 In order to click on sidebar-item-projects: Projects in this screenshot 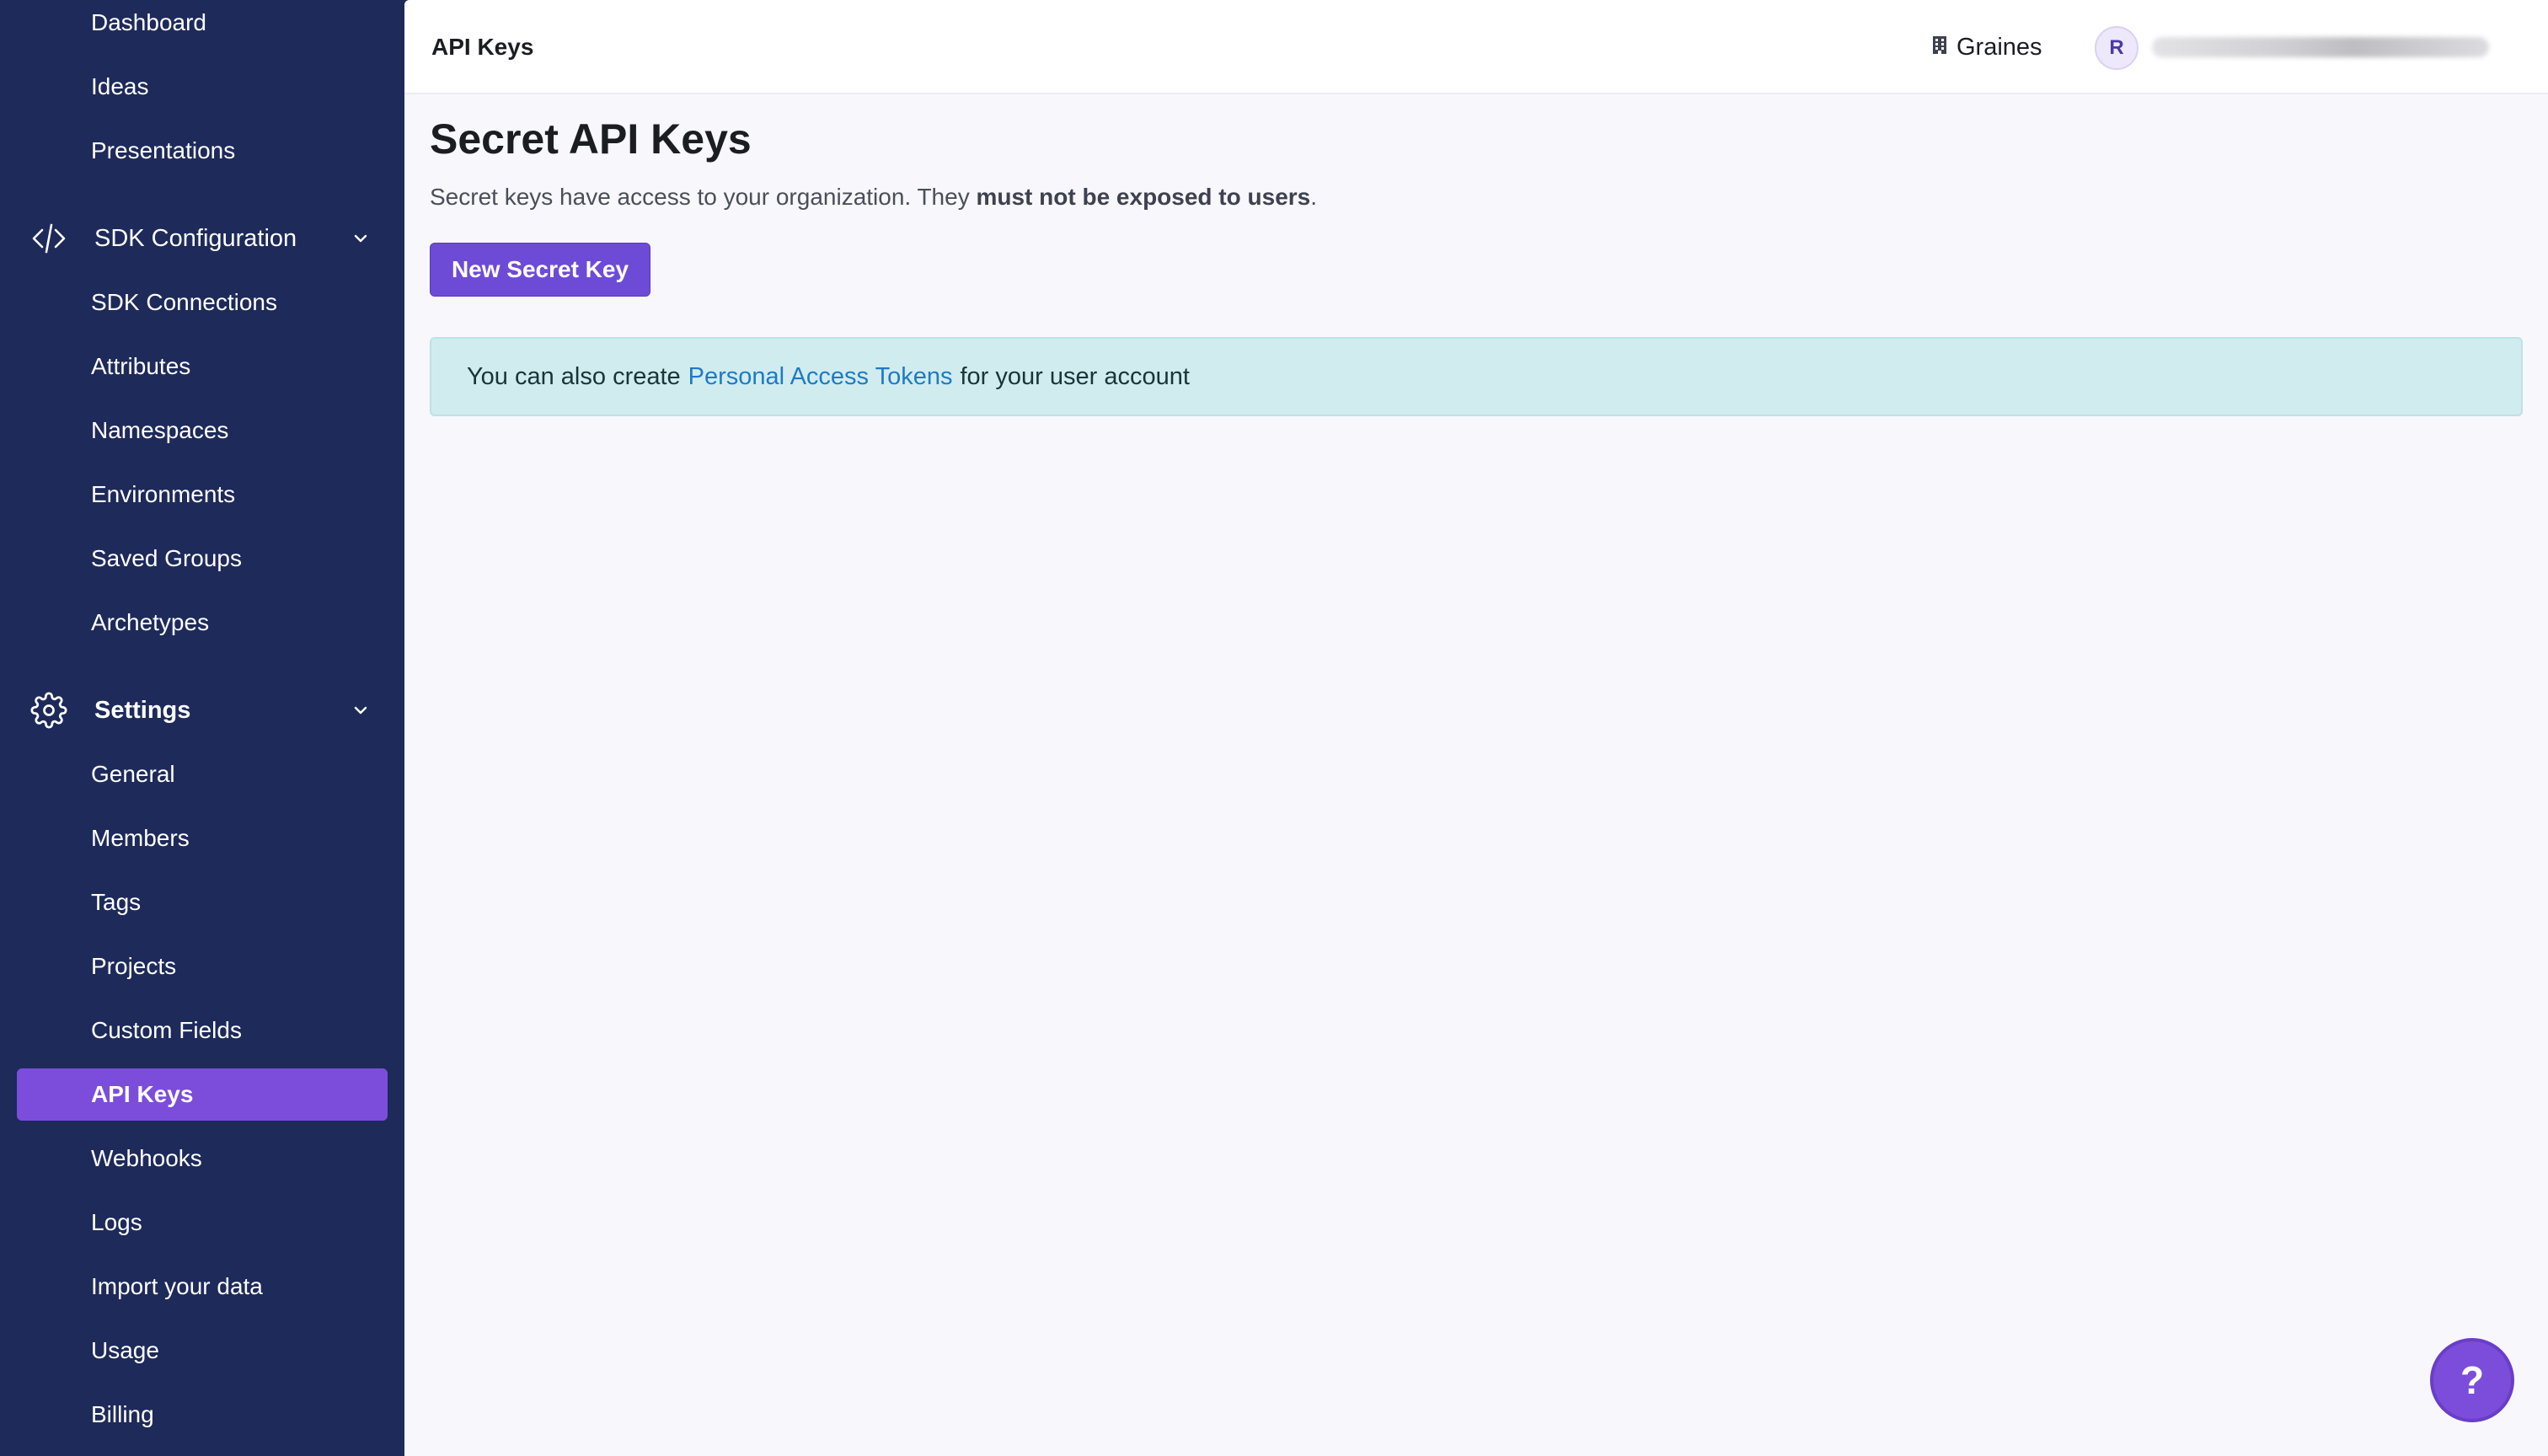, I will do `click(202, 966)`.